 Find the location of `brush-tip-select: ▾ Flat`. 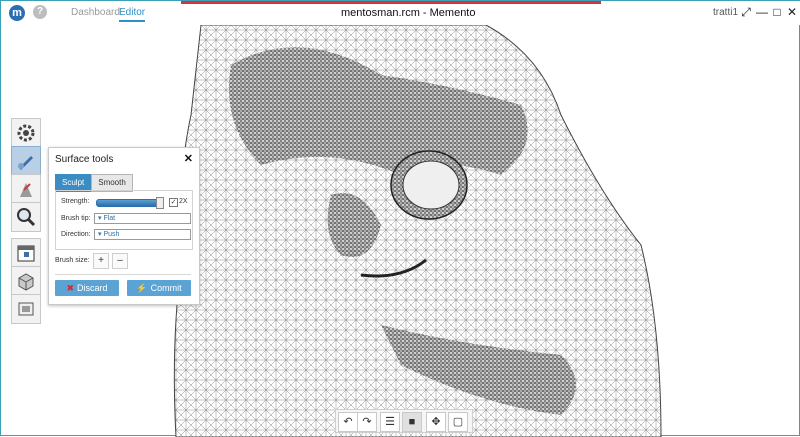

brush-tip-select: ▾ Flat is located at coordinates (142, 218).